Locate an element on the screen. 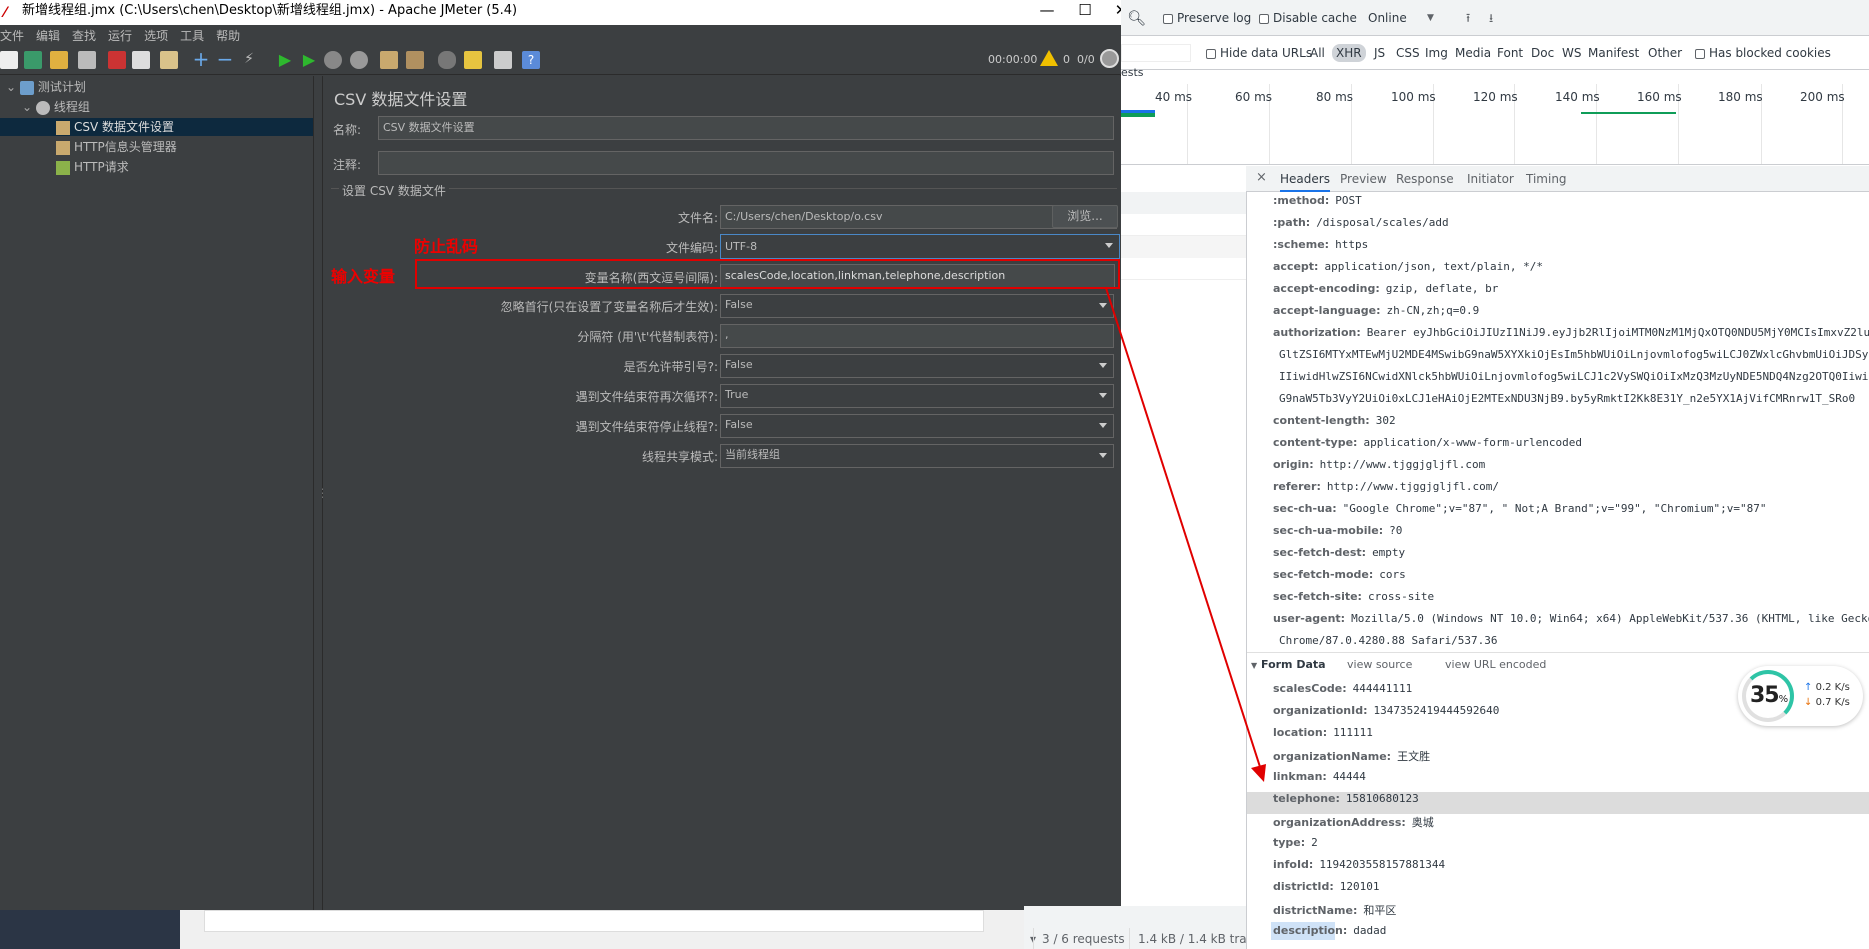 Image resolution: width=1869 pixels, height=949 pixels. tab-headers: Headers is located at coordinates (1305, 182).